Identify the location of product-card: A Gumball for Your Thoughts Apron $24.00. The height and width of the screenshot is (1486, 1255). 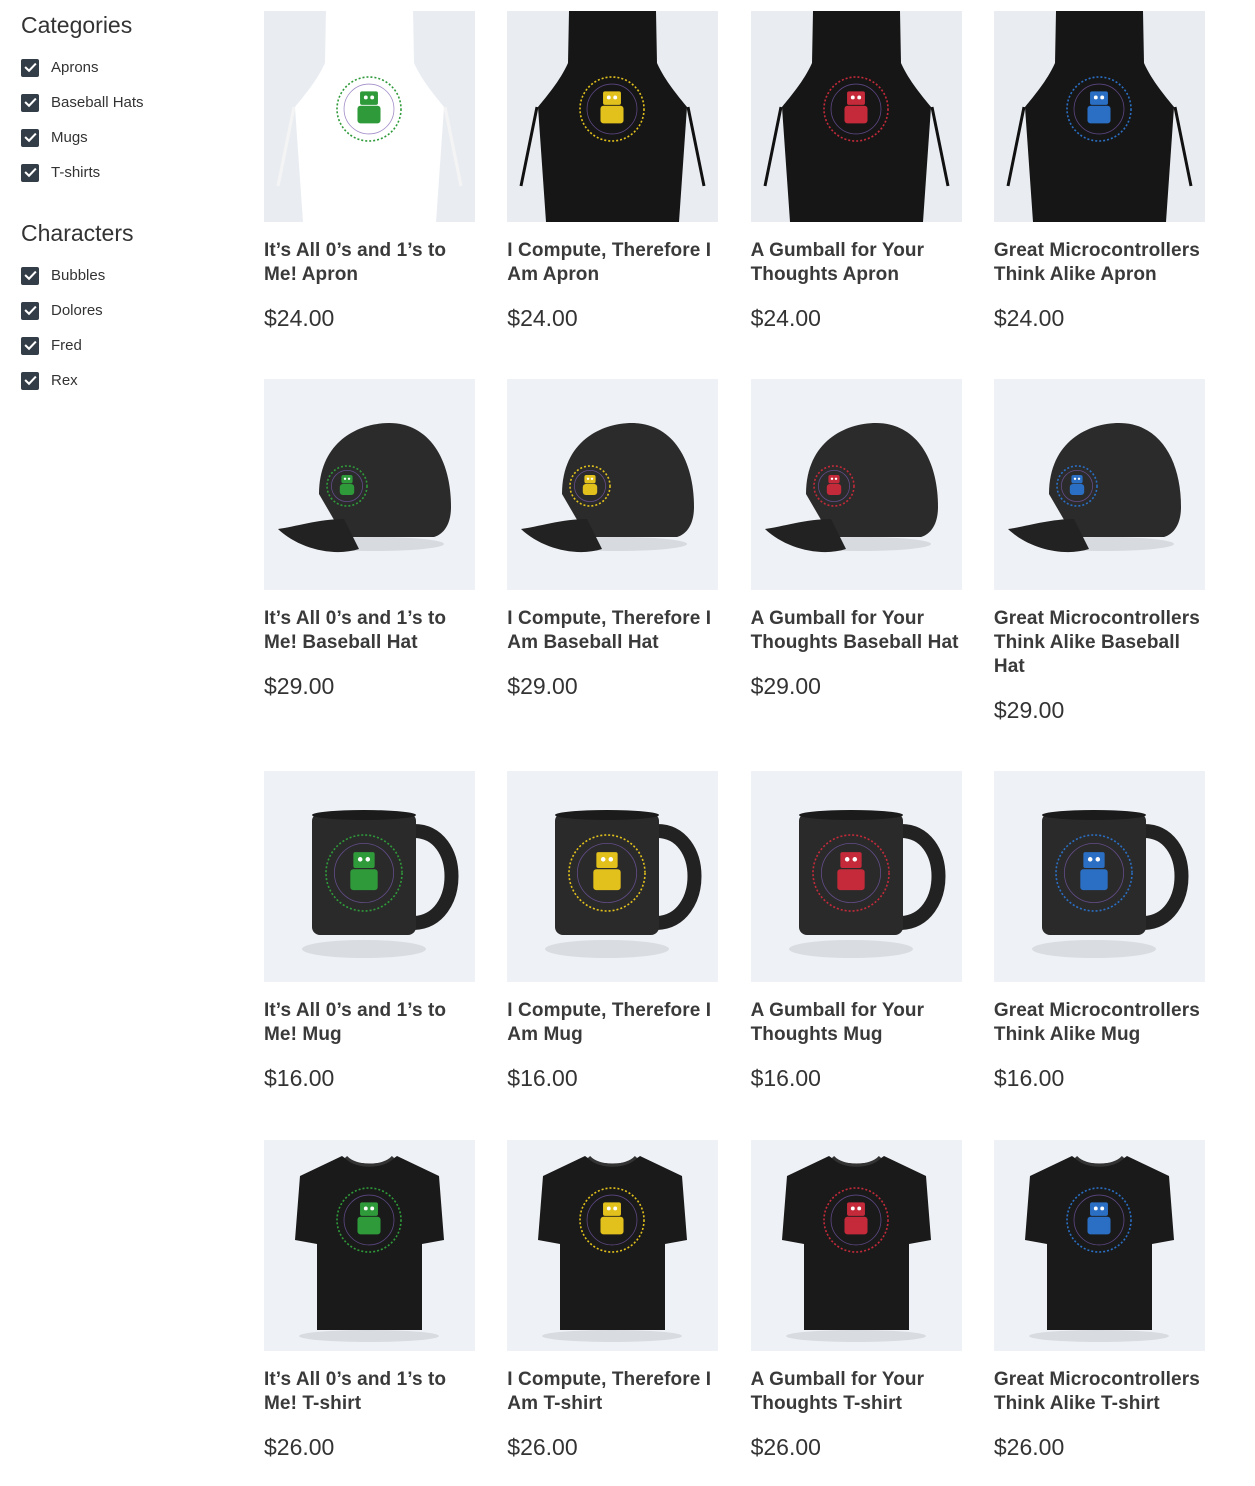
(856, 195).